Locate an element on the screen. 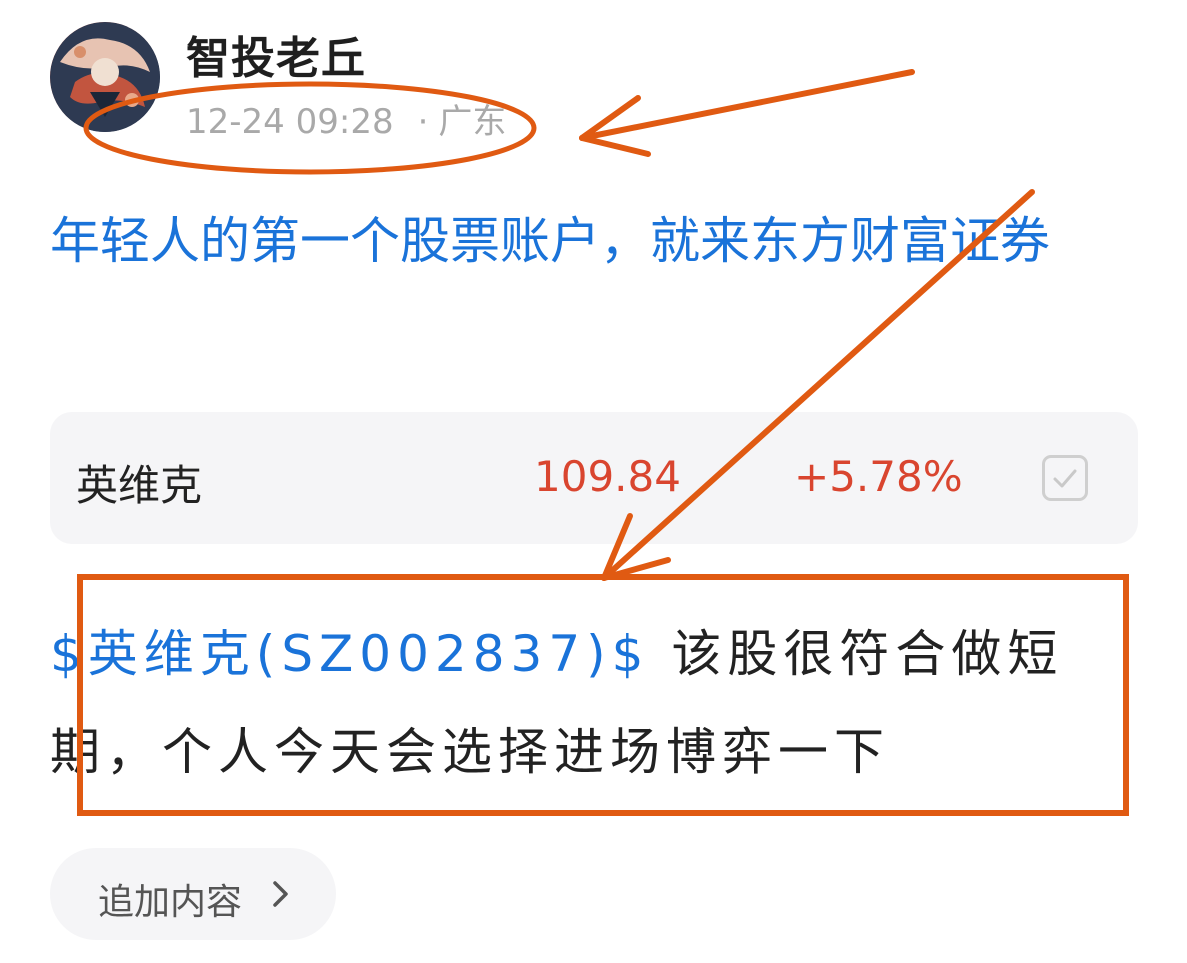 The width and height of the screenshot is (1187, 963). avatar is located at coordinates (105, 77).